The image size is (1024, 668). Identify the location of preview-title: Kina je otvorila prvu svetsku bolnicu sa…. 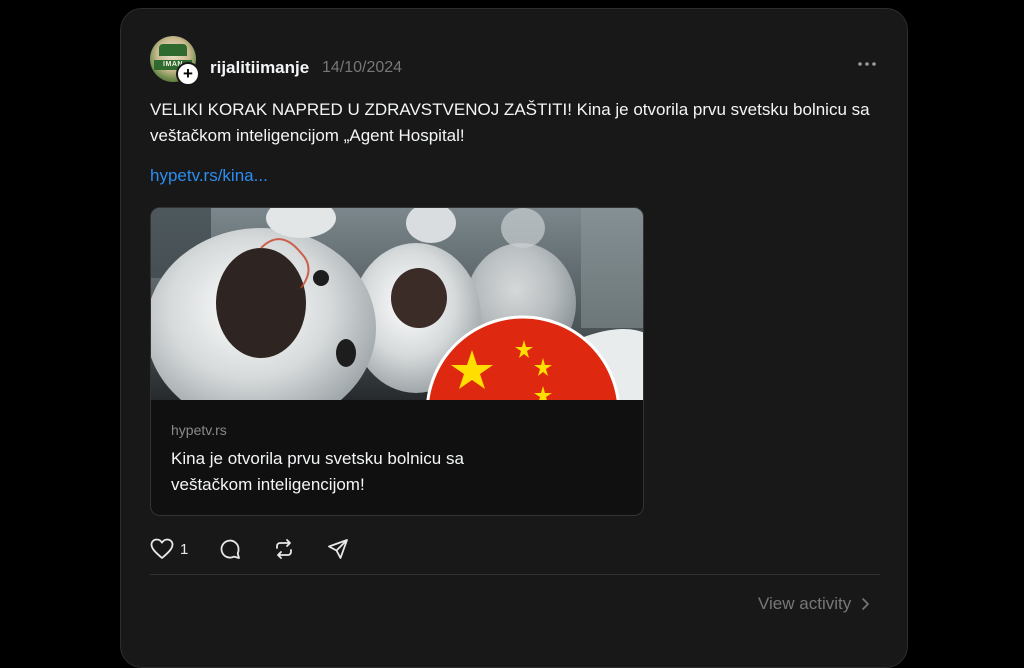
(317, 471).